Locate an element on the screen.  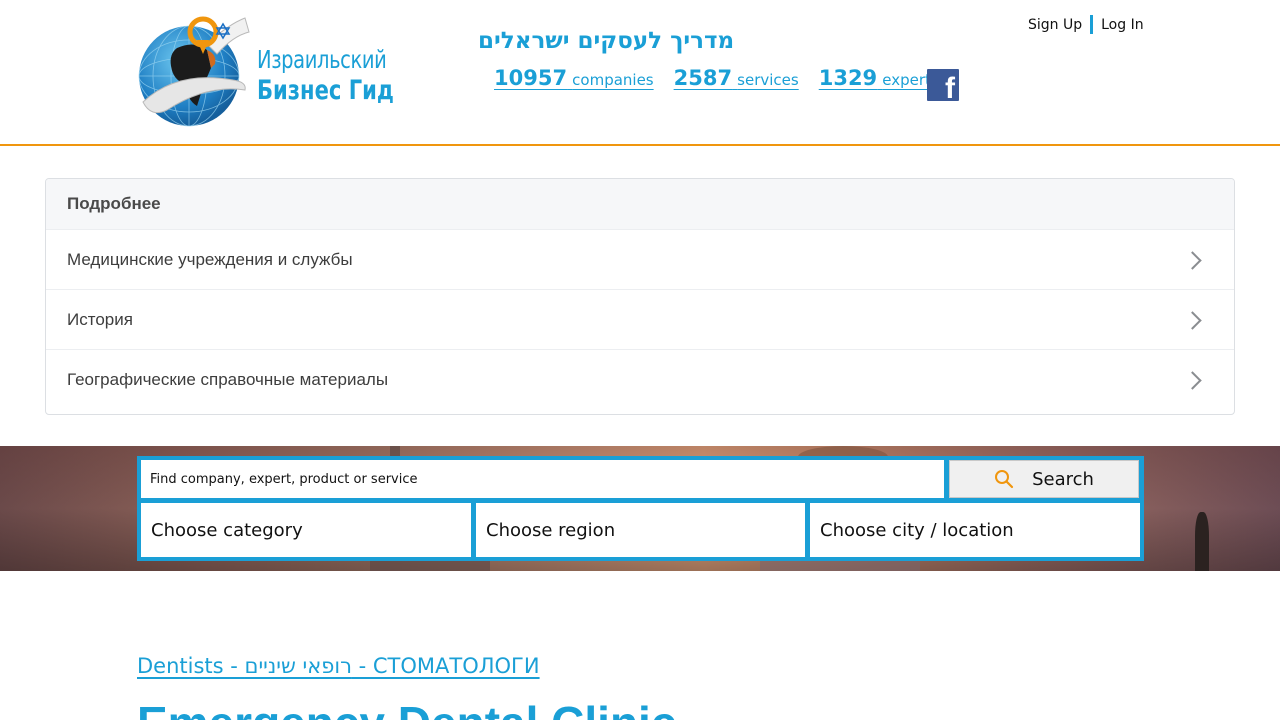
panel-item-geography: Географические справочные материалы is located at coordinates (640, 379).